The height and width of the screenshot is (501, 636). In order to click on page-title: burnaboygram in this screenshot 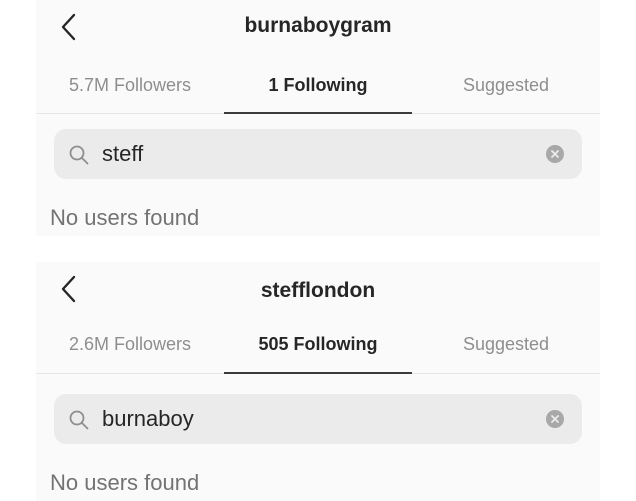, I will do `click(318, 25)`.